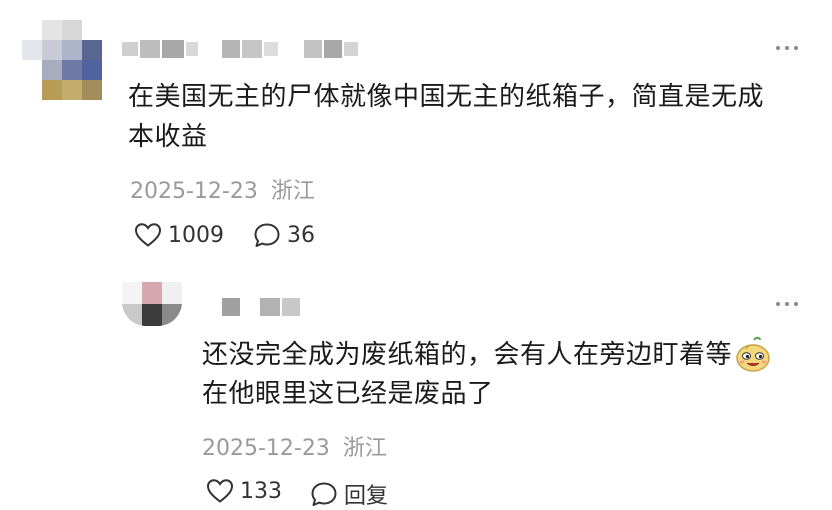  What do you see at coordinates (62, 60) in the screenshot?
I see `avatar` at bounding box center [62, 60].